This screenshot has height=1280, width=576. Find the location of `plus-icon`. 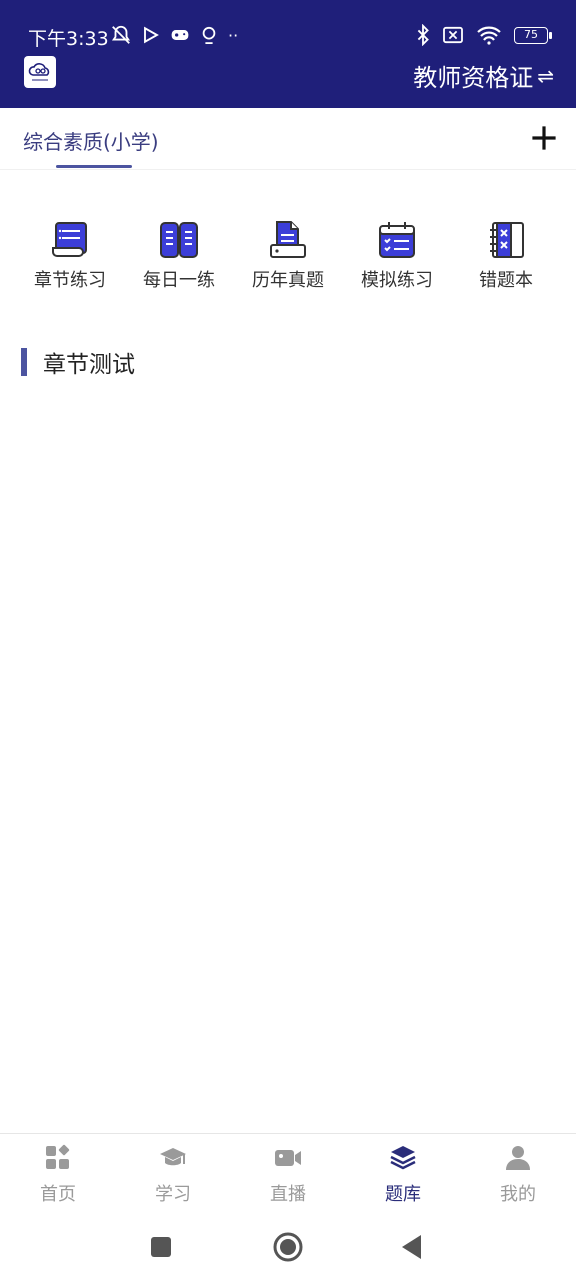

plus-icon is located at coordinates (544, 138).